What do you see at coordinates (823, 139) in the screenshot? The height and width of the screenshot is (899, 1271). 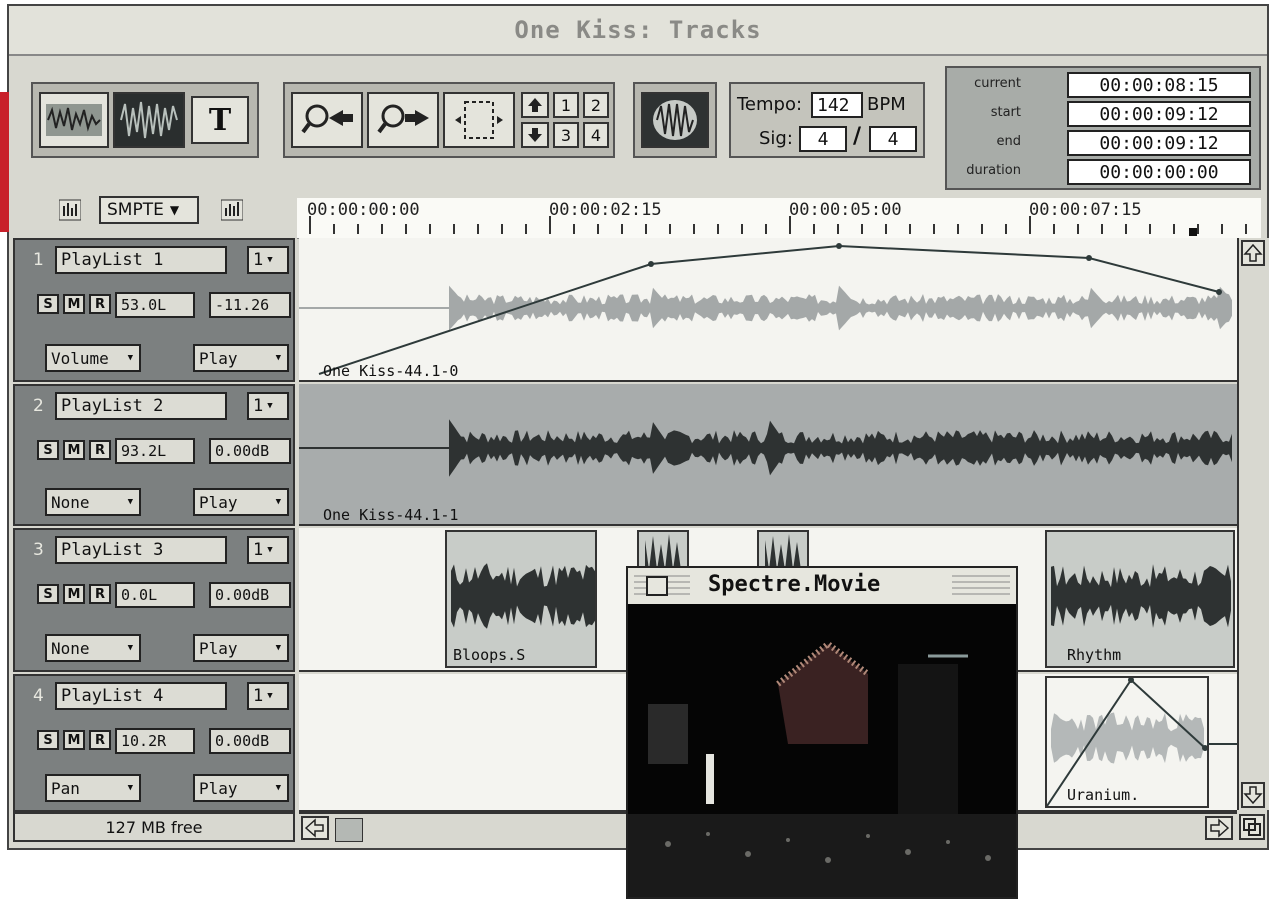 I see `signature-numerator-input: 4` at bounding box center [823, 139].